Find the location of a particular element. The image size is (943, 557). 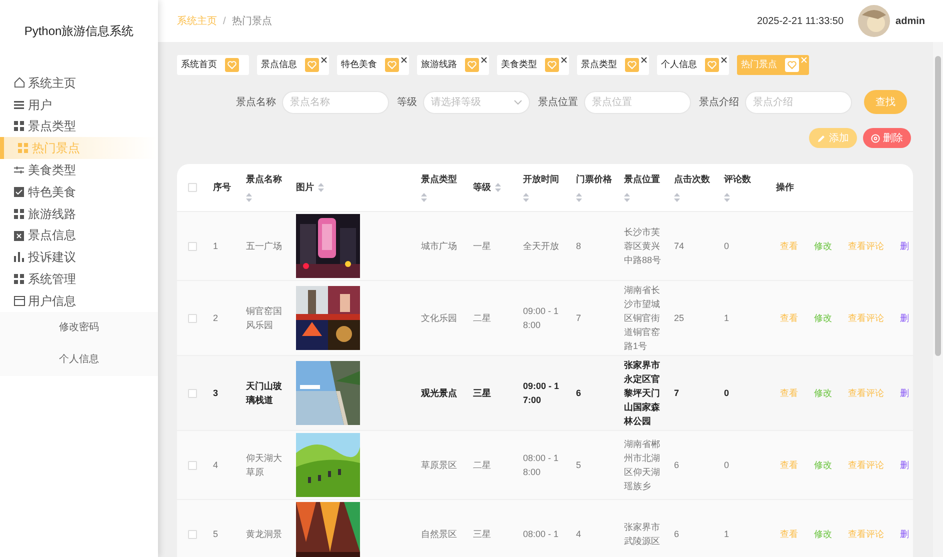

sidebar-item: 美食类型 is located at coordinates (79, 170).